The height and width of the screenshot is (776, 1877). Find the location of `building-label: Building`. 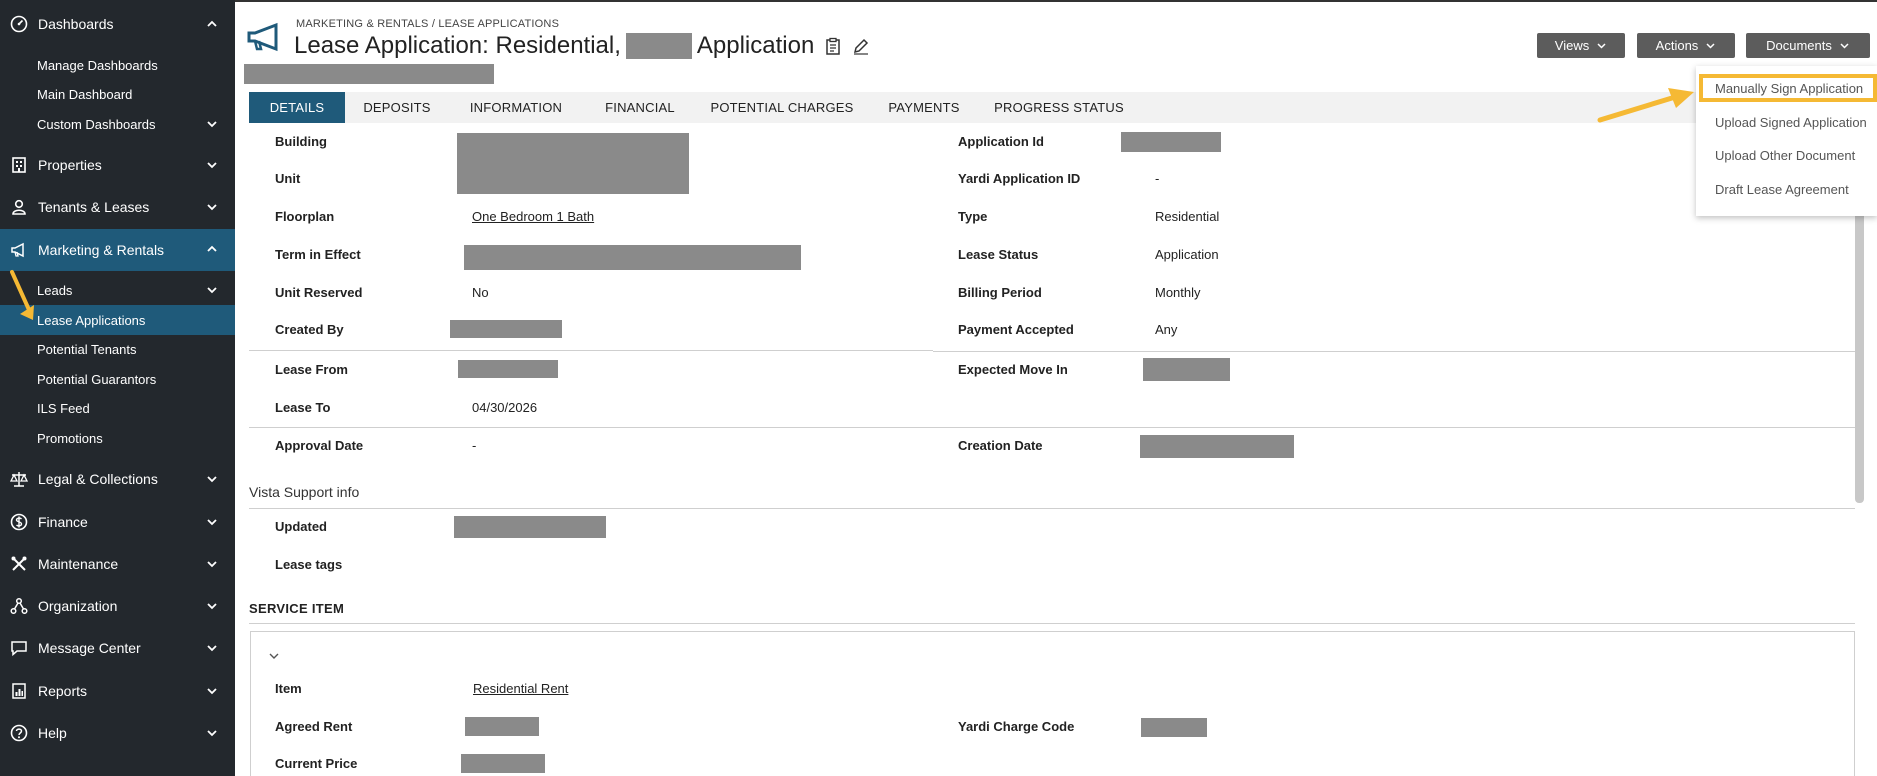

building-label: Building is located at coordinates (301, 141).